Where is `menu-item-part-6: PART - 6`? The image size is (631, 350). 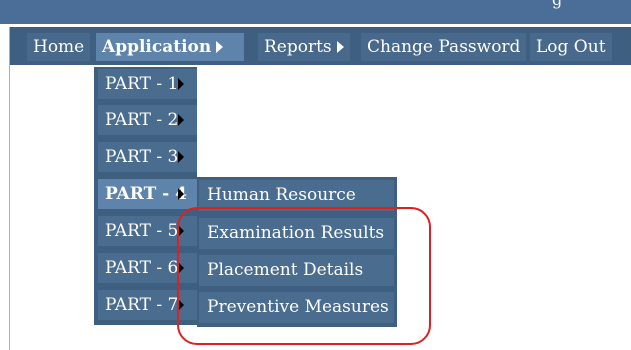
menu-item-part-6: PART - 6 is located at coordinates (147, 268).